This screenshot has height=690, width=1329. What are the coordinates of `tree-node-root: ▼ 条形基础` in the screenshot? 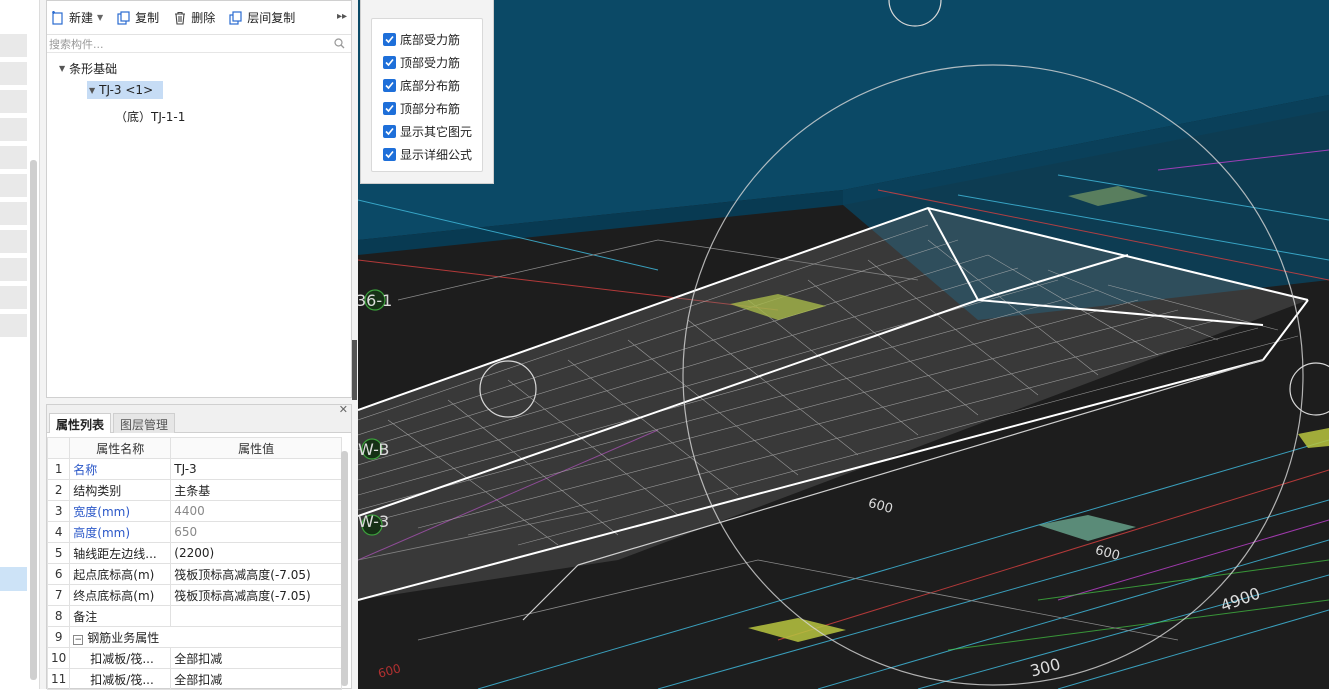 It's located at (88, 68).